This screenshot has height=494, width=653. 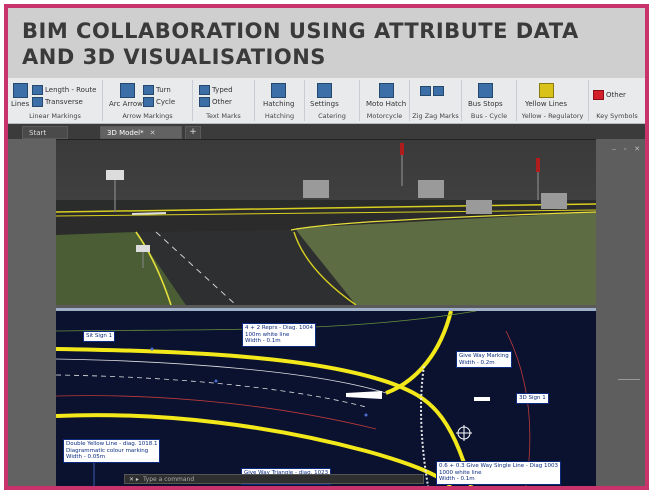 I want to click on bus-stop-icon, so click(x=485, y=90).